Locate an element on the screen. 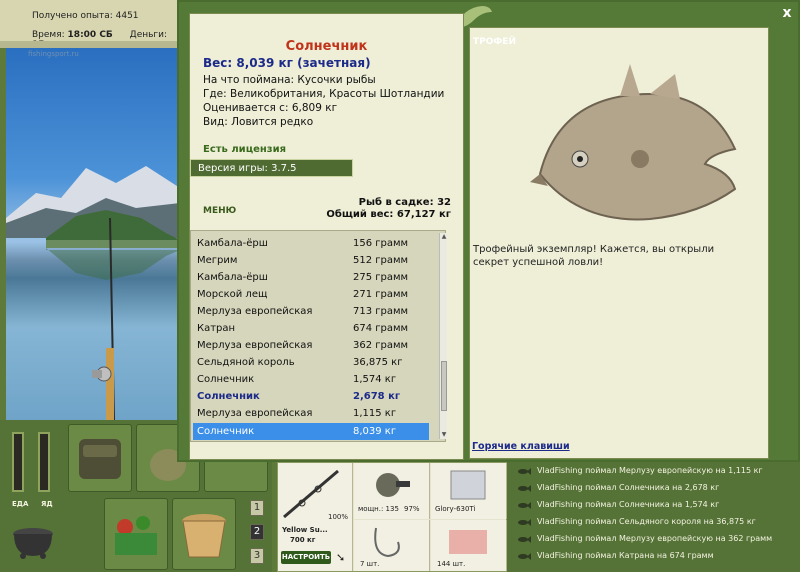 This screenshot has height=572, width=800. money-label: Деньги: is located at coordinates (148, 35).